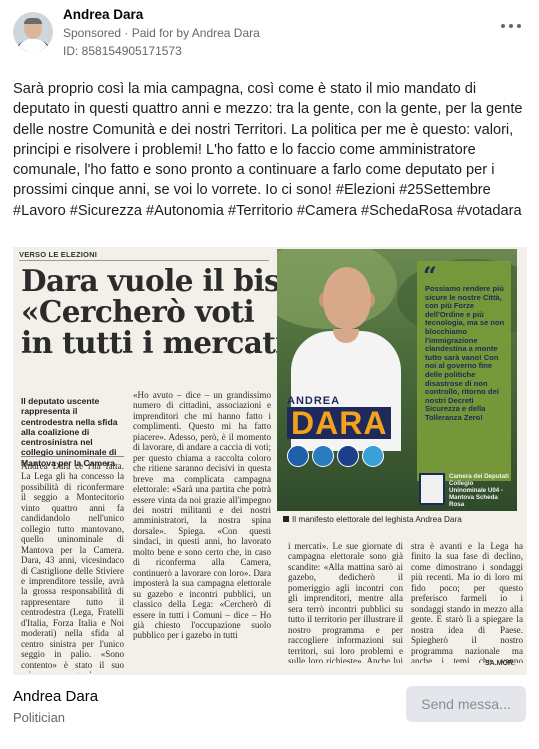 This screenshot has height=749, width=539. What do you see at coordinates (156, 280) in the screenshot?
I see `headline-line: Dara vuole il bis:` at bounding box center [156, 280].